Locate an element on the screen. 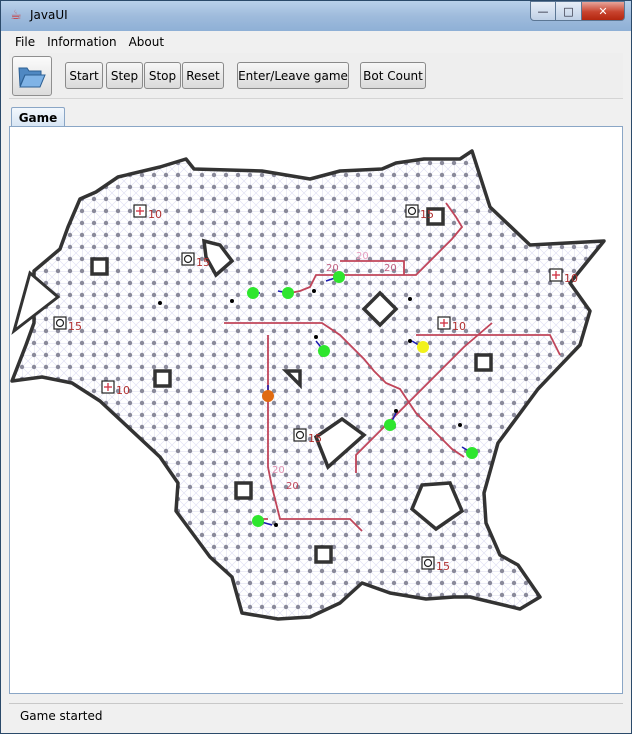 This screenshot has width=632, height=734. java-app-icon: ☕ is located at coordinates (16, 15).